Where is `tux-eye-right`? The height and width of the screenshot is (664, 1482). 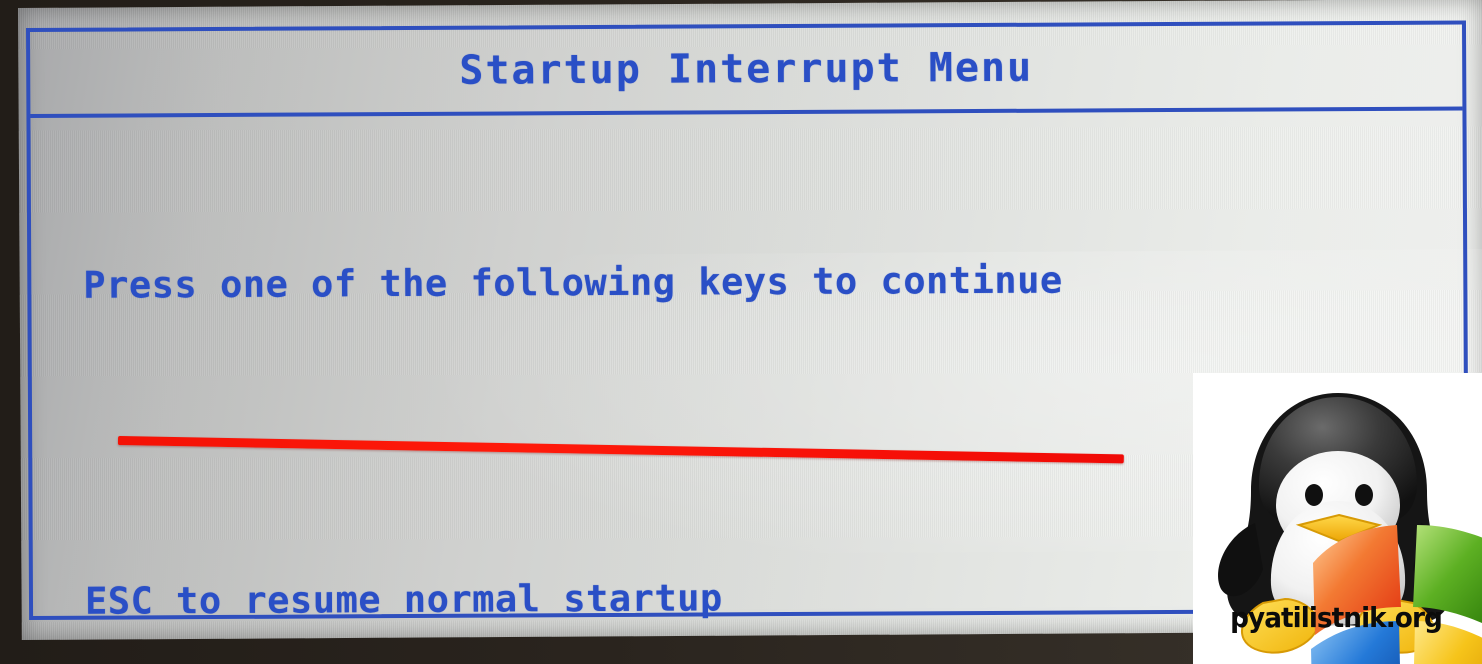 tux-eye-right is located at coordinates (1364, 495).